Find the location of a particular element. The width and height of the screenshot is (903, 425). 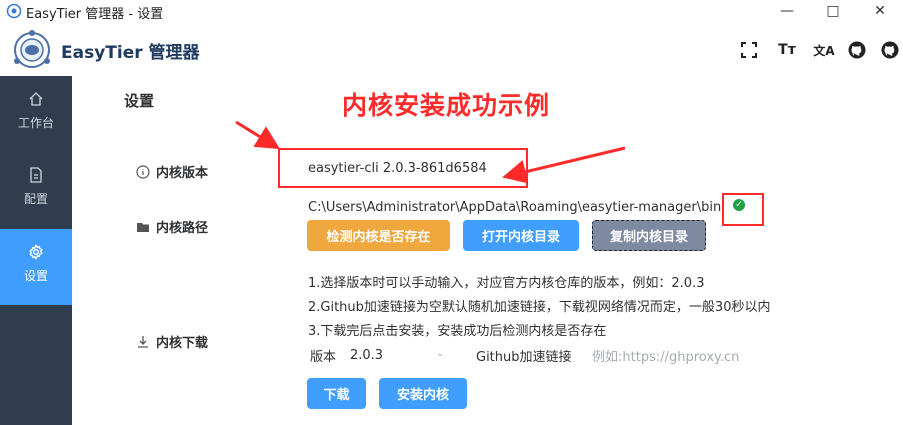

home-icon is located at coordinates (36, 99).